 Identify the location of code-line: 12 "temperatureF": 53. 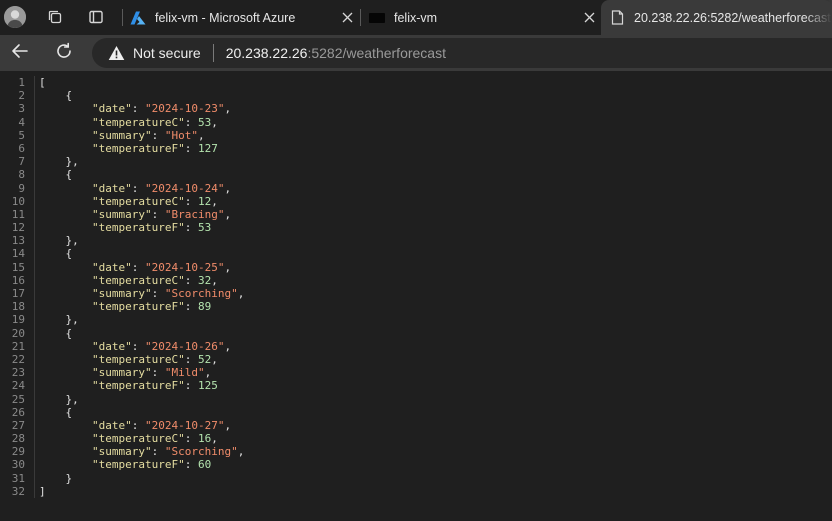
(122, 228).